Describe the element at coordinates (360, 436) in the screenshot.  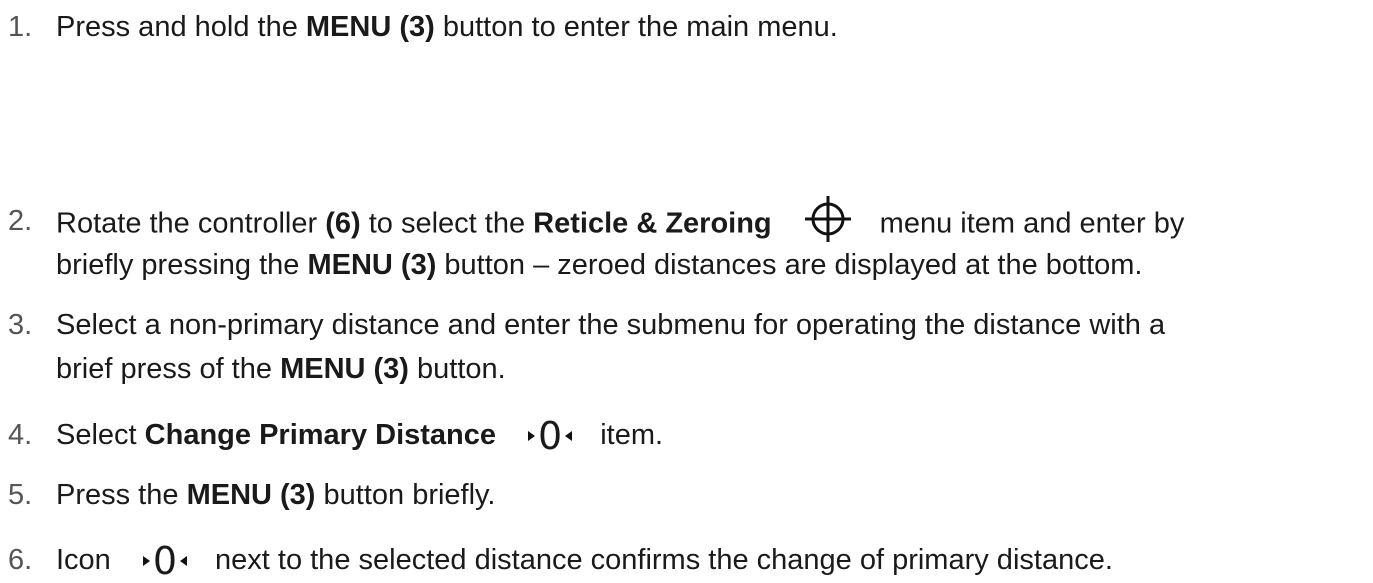
I see `step-text: Select Change Primary Distance 0 item.` at that location.